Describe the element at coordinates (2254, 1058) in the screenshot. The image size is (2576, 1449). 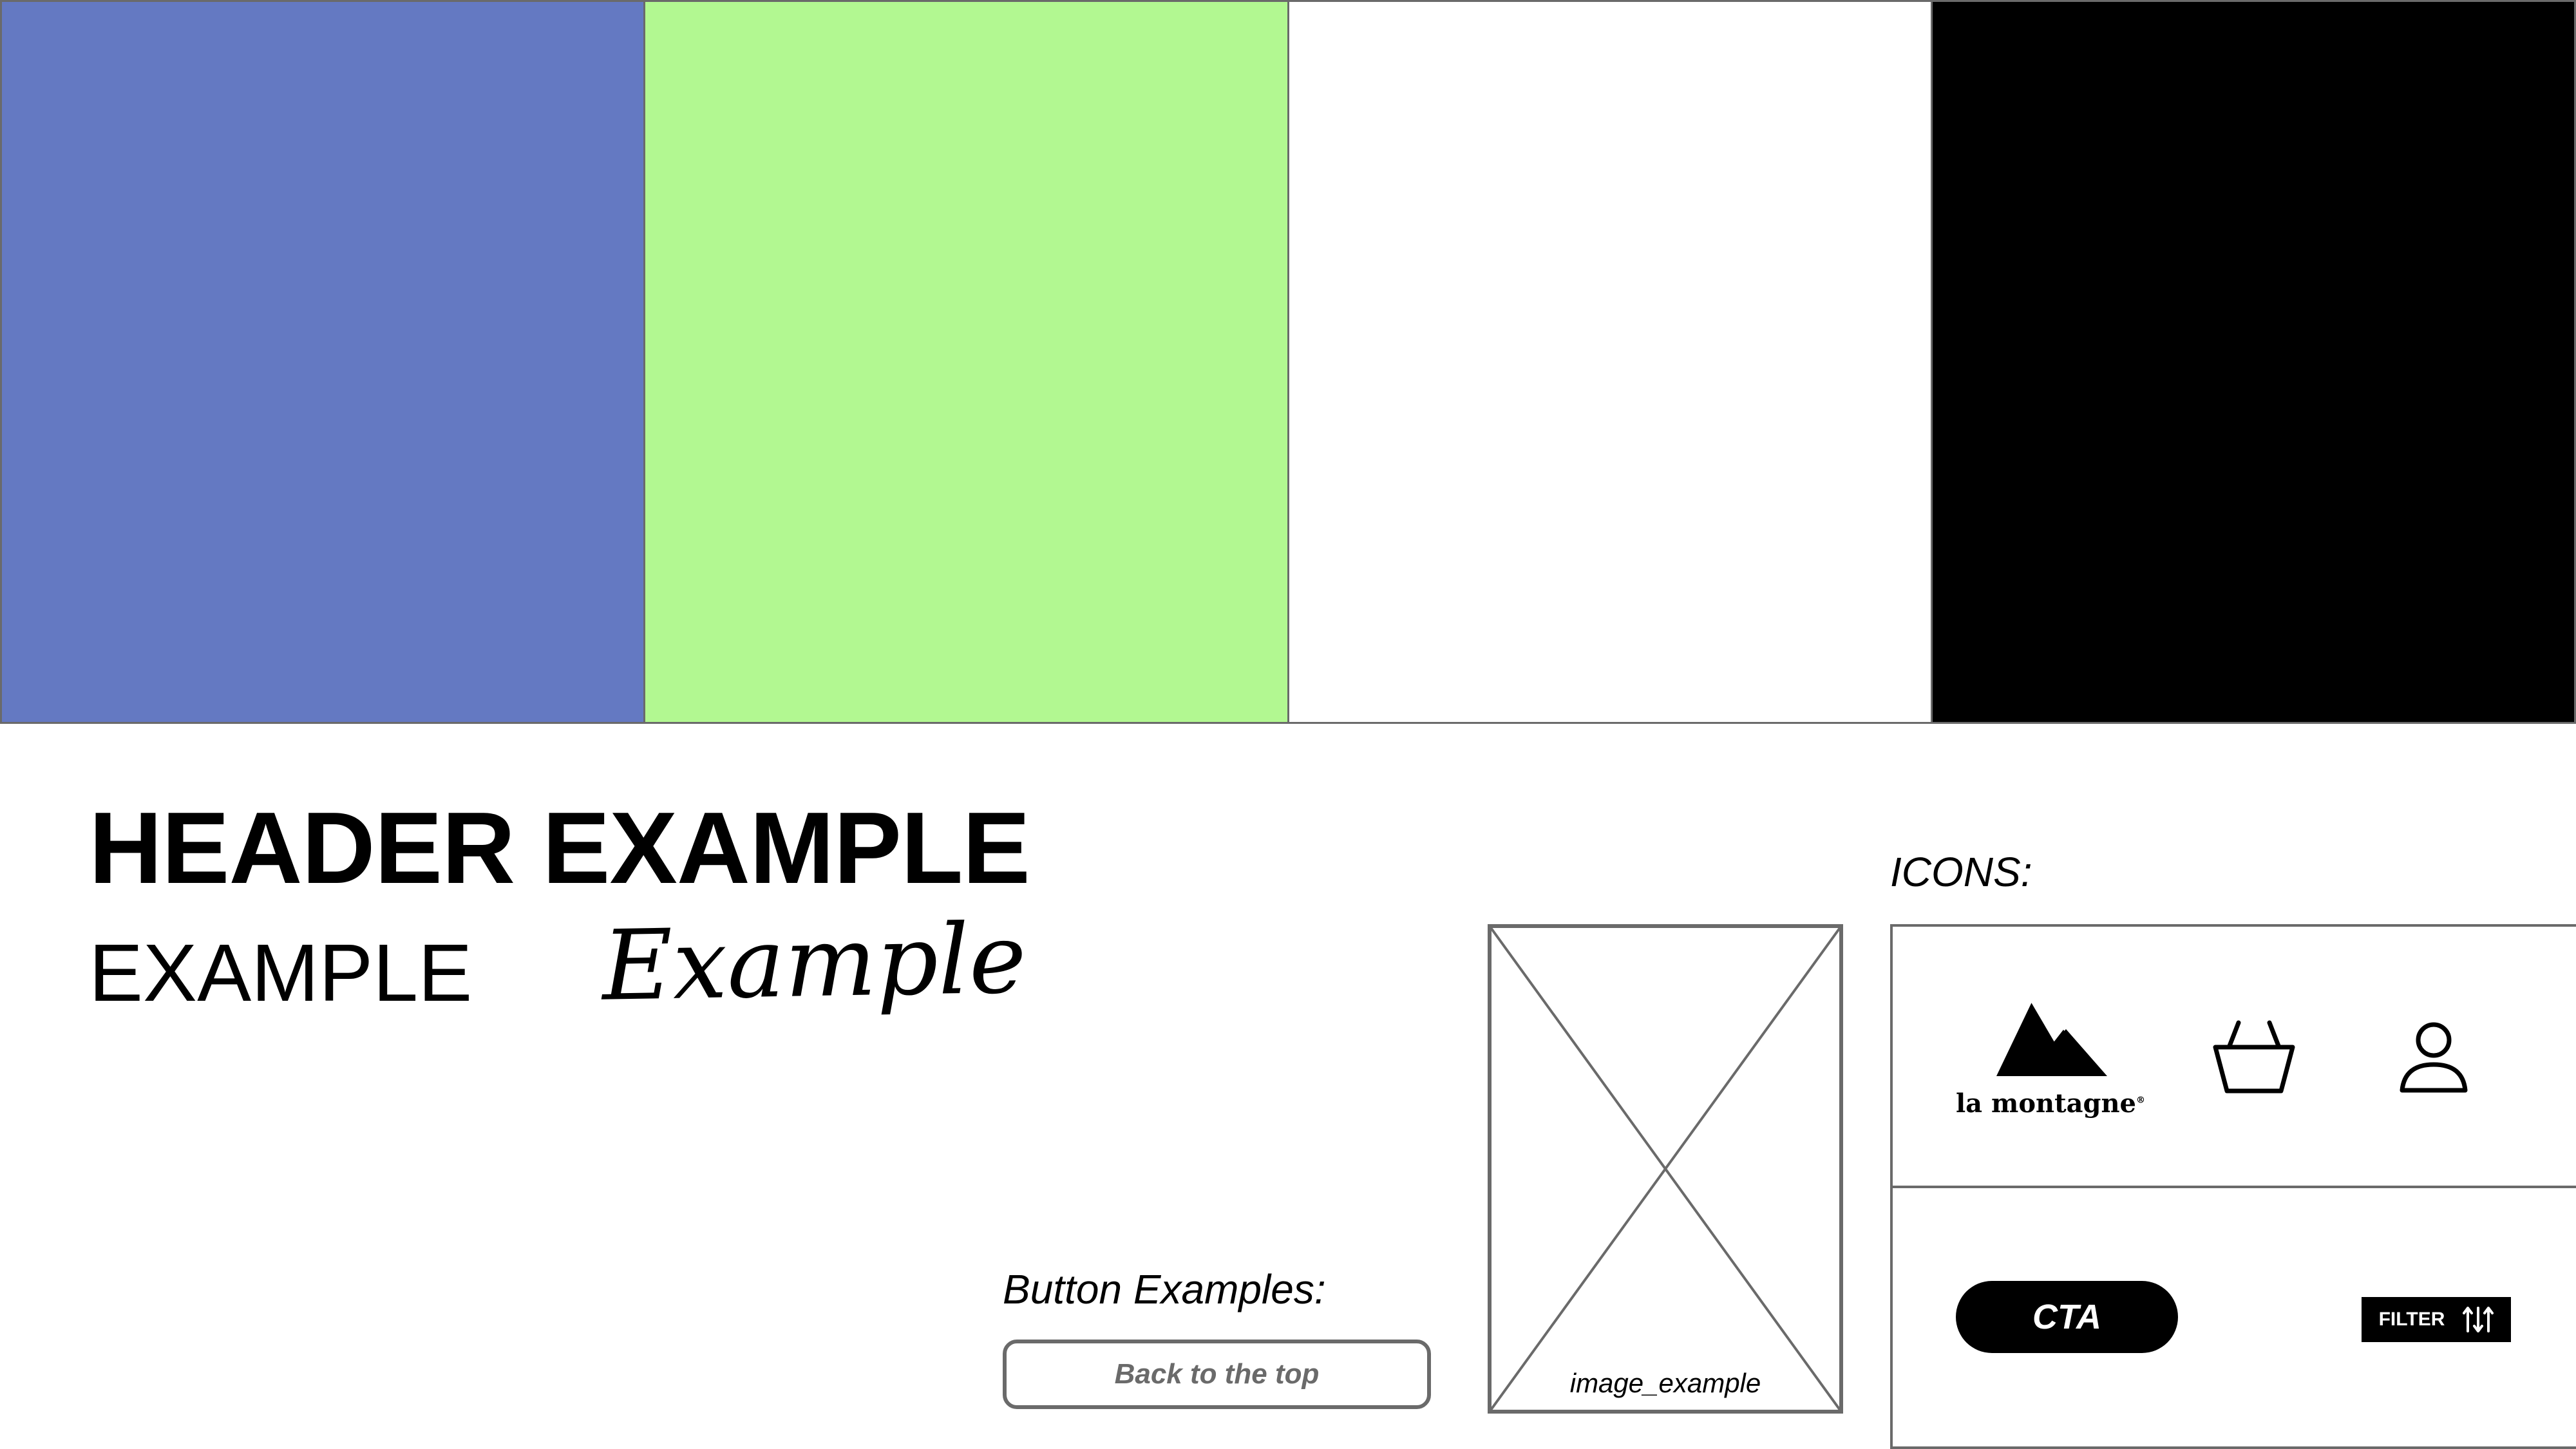
I see `basket-icon` at that location.